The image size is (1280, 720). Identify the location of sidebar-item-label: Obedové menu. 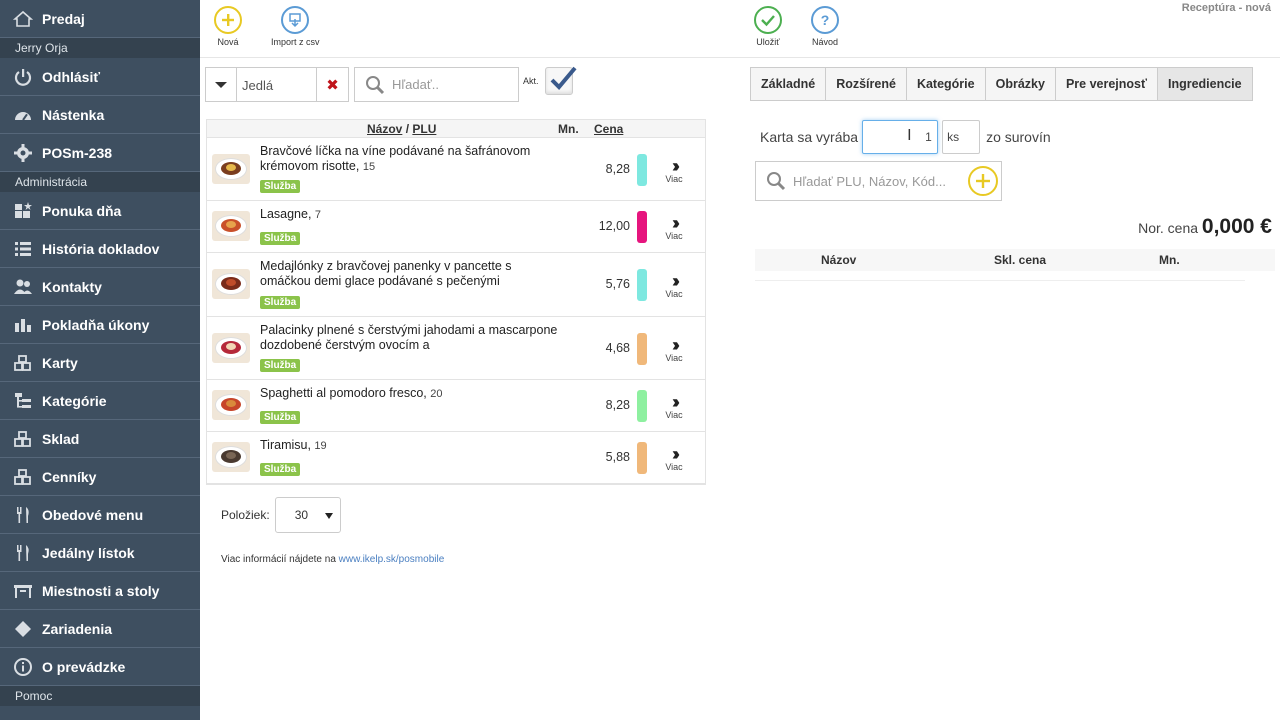
(93, 514).